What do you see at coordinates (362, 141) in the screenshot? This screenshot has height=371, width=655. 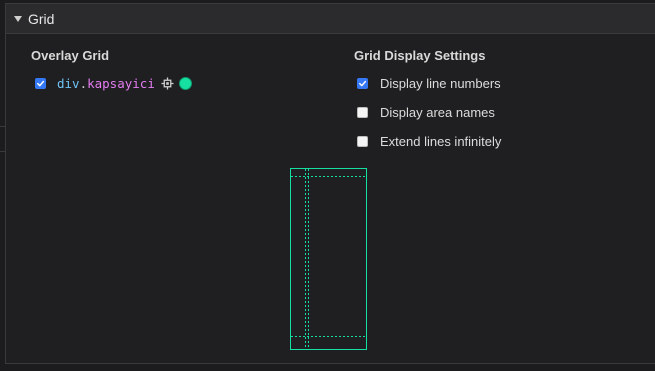 I see `extend-lines-checkbox` at bounding box center [362, 141].